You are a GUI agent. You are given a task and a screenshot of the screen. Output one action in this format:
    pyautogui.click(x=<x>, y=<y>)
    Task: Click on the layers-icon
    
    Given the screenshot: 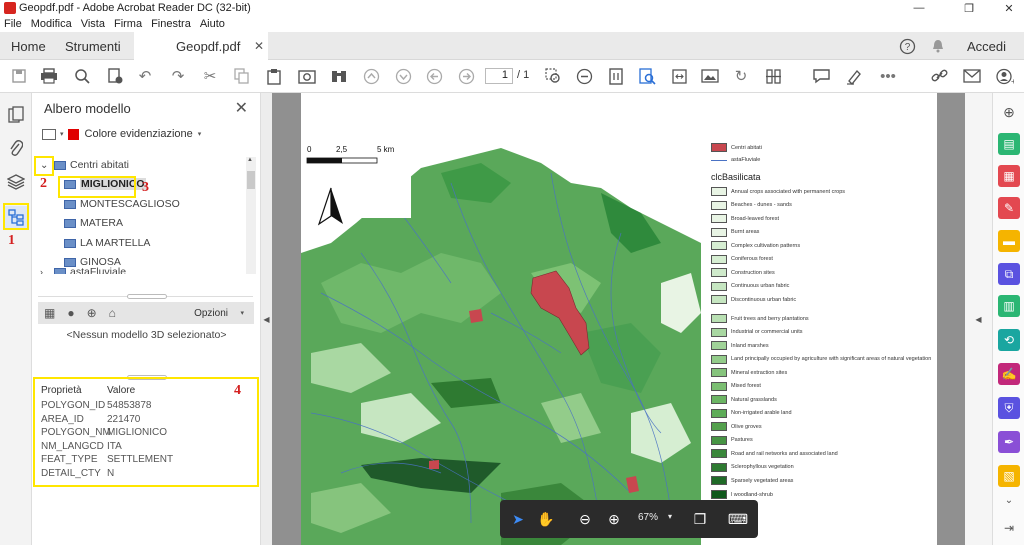 What is the action you would take?
    pyautogui.click(x=16, y=182)
    